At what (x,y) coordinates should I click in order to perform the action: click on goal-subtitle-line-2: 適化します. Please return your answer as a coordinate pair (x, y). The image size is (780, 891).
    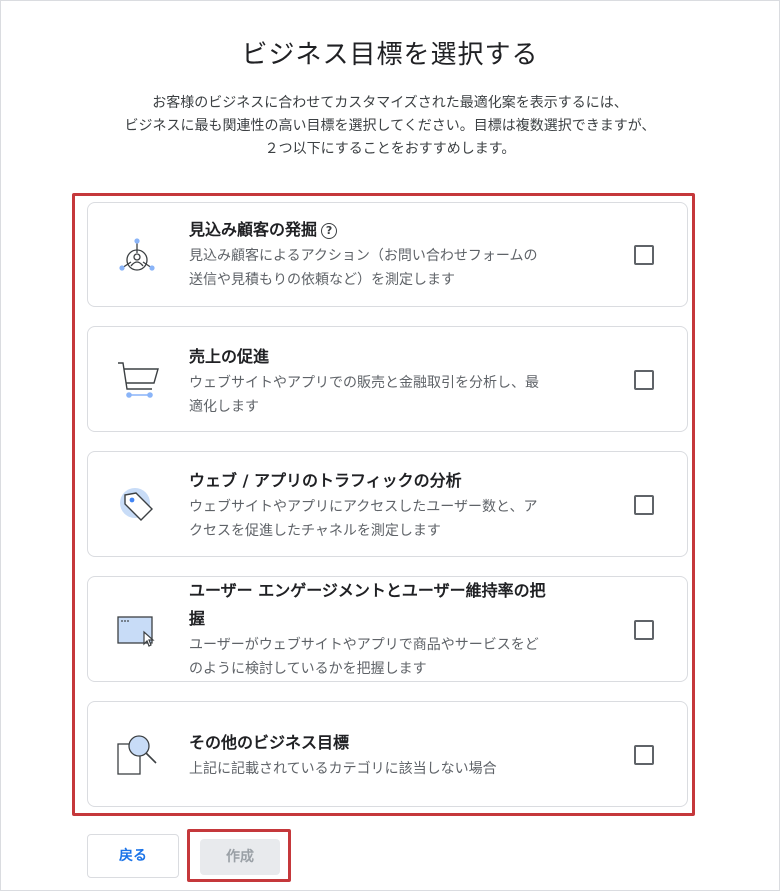
    Looking at the image, I should click on (224, 407).